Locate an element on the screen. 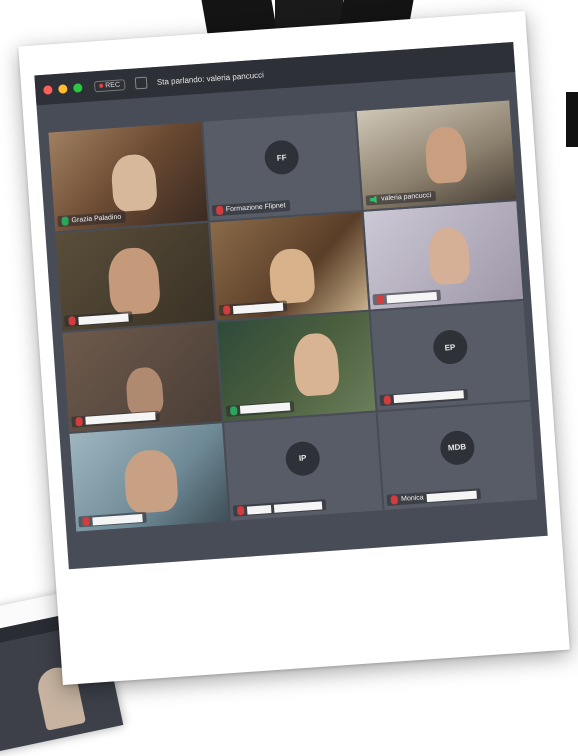 This screenshot has width=578, height=756. participant-tile: EP is located at coordinates (450, 355).